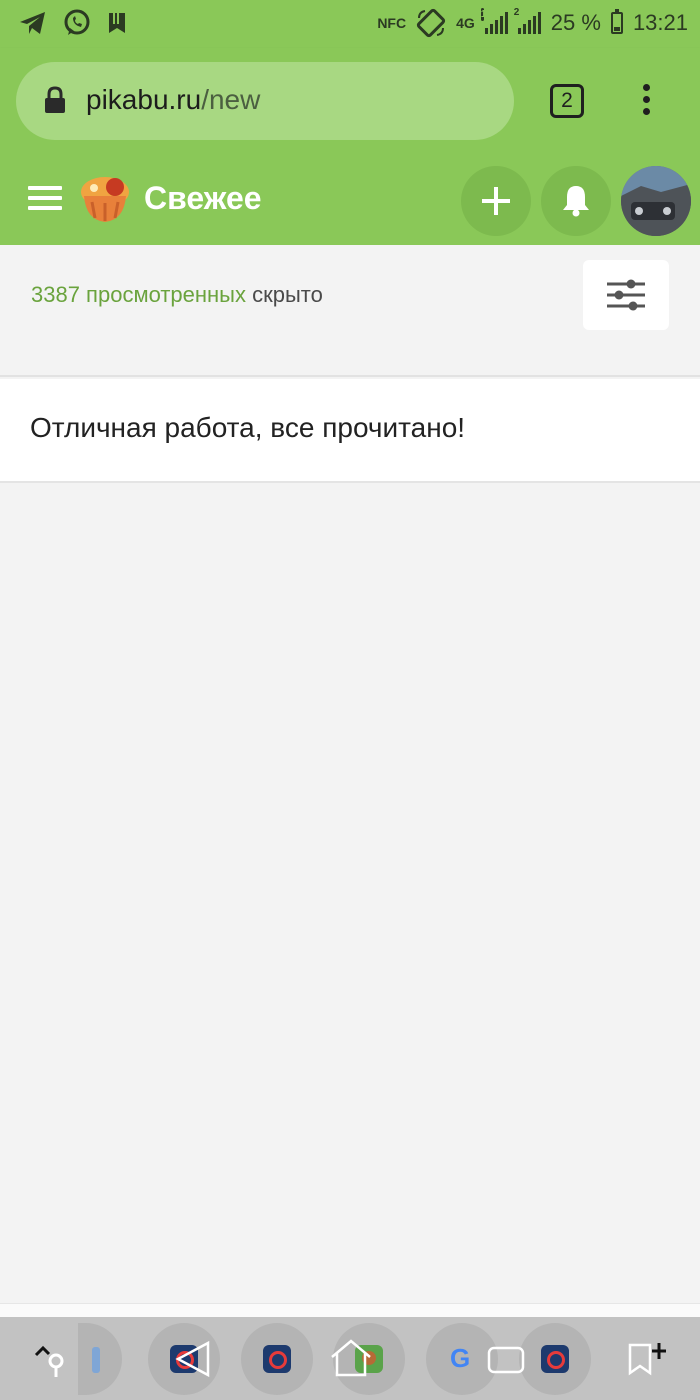 The height and width of the screenshot is (1400, 700). Describe the element at coordinates (52, 1359) in the screenshot. I see `search-icon` at that location.